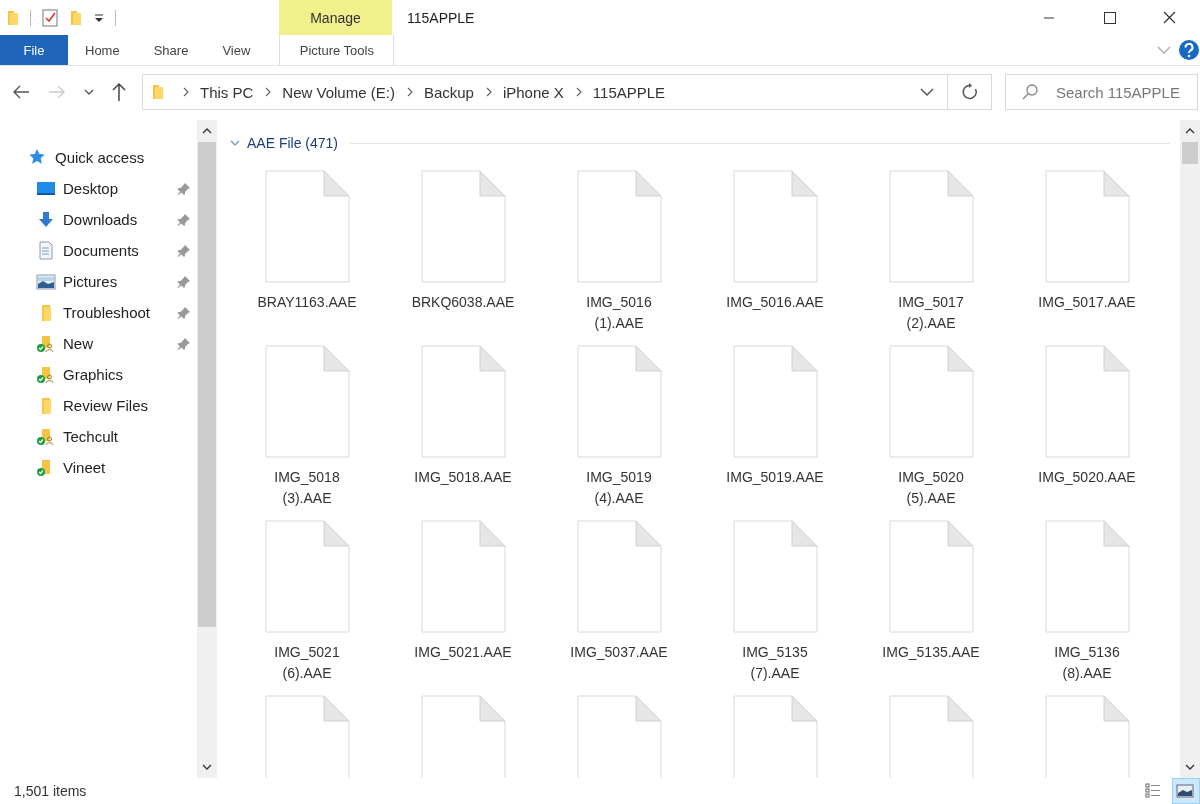  I want to click on item-count: 1,501 items, so click(50, 791).